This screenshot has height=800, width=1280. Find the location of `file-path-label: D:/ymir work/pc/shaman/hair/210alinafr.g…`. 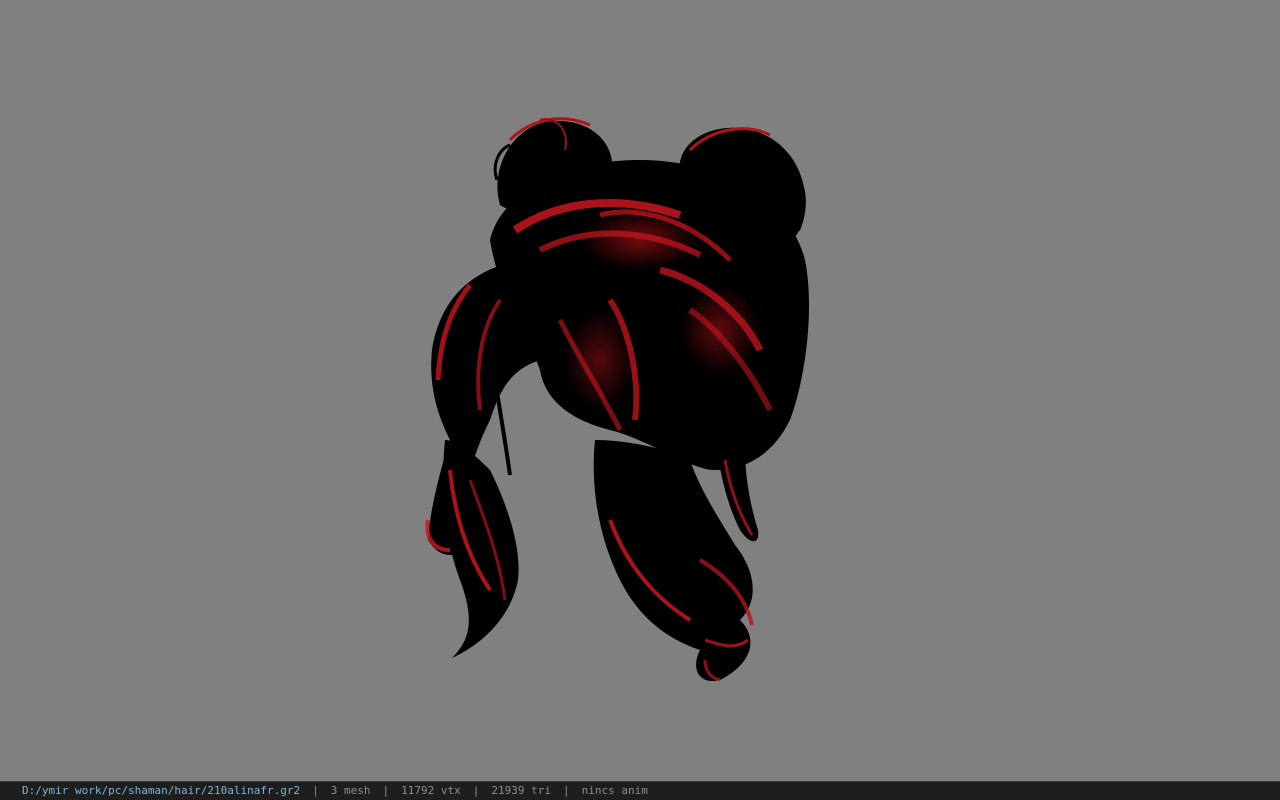

file-path-label: D:/ymir work/pc/shaman/hair/210alinafr.g… is located at coordinates (161, 790).